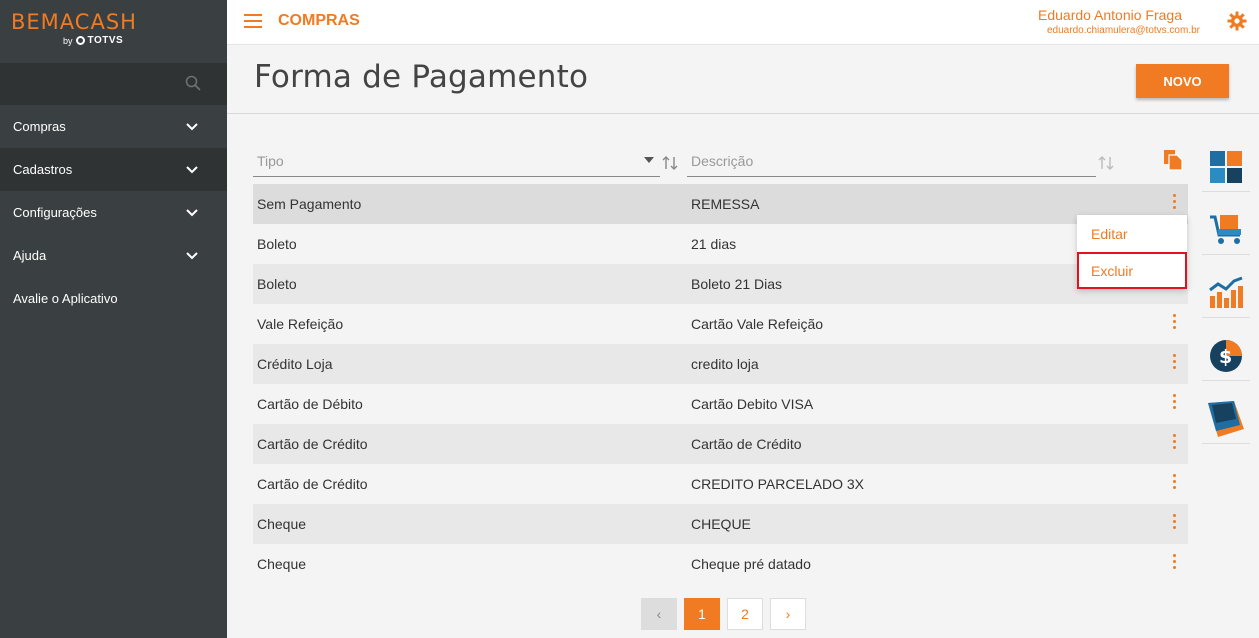 Image resolution: width=1259 pixels, height=638 pixels. Describe the element at coordinates (113, 169) in the screenshot. I see `sidebar-item-cadastros: Cadastros` at that location.